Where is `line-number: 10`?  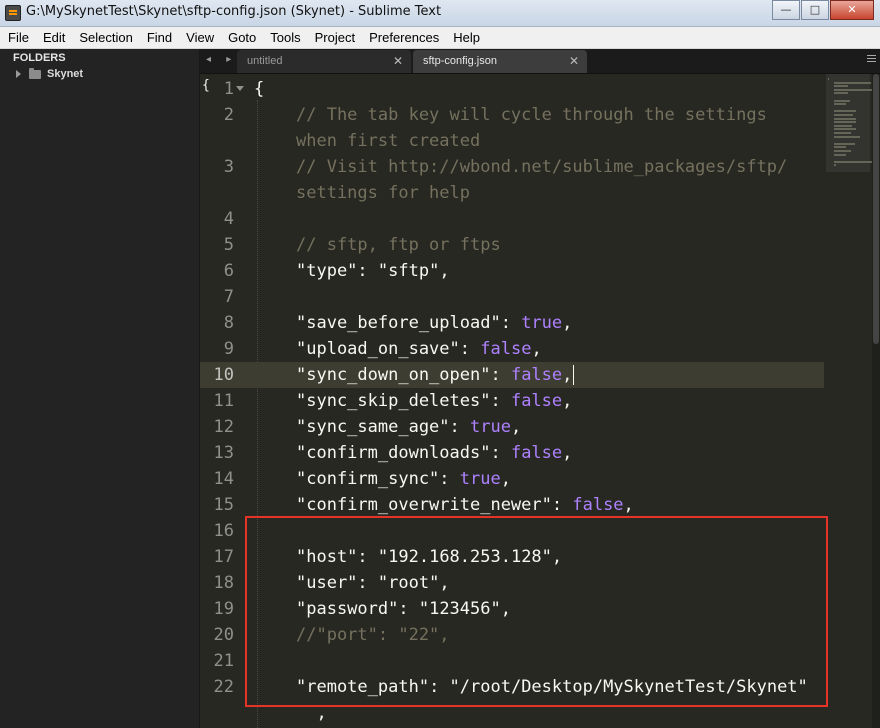 line-number: 10 is located at coordinates (223, 375).